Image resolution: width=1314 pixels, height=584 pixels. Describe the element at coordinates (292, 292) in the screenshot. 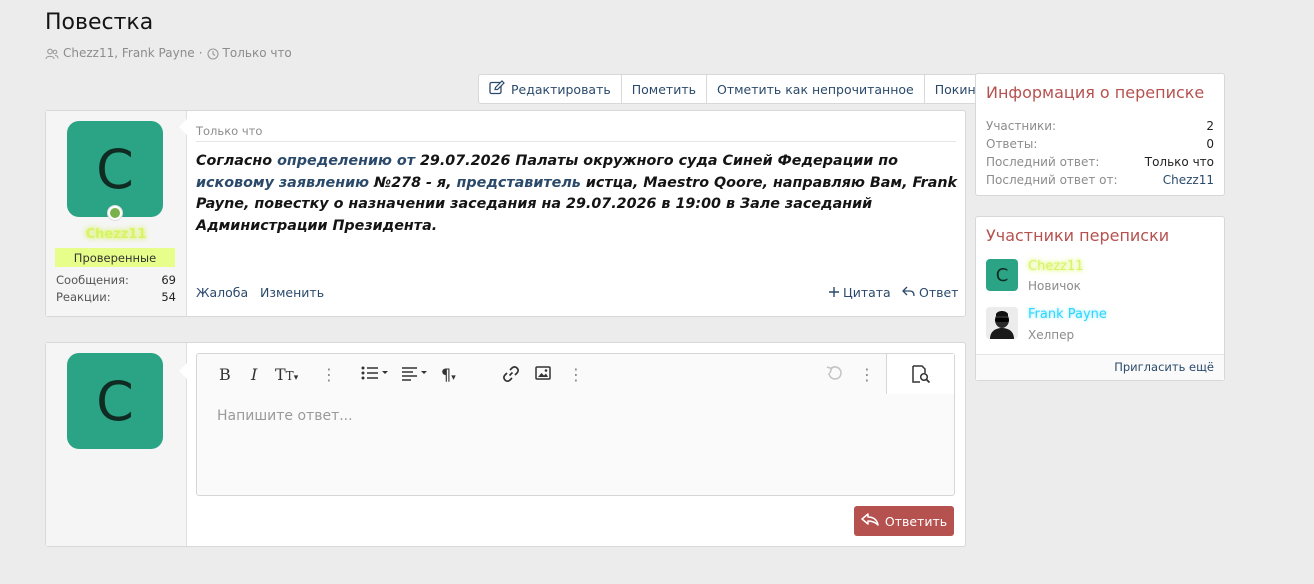

I see `edit-post-link: Изменить` at that location.